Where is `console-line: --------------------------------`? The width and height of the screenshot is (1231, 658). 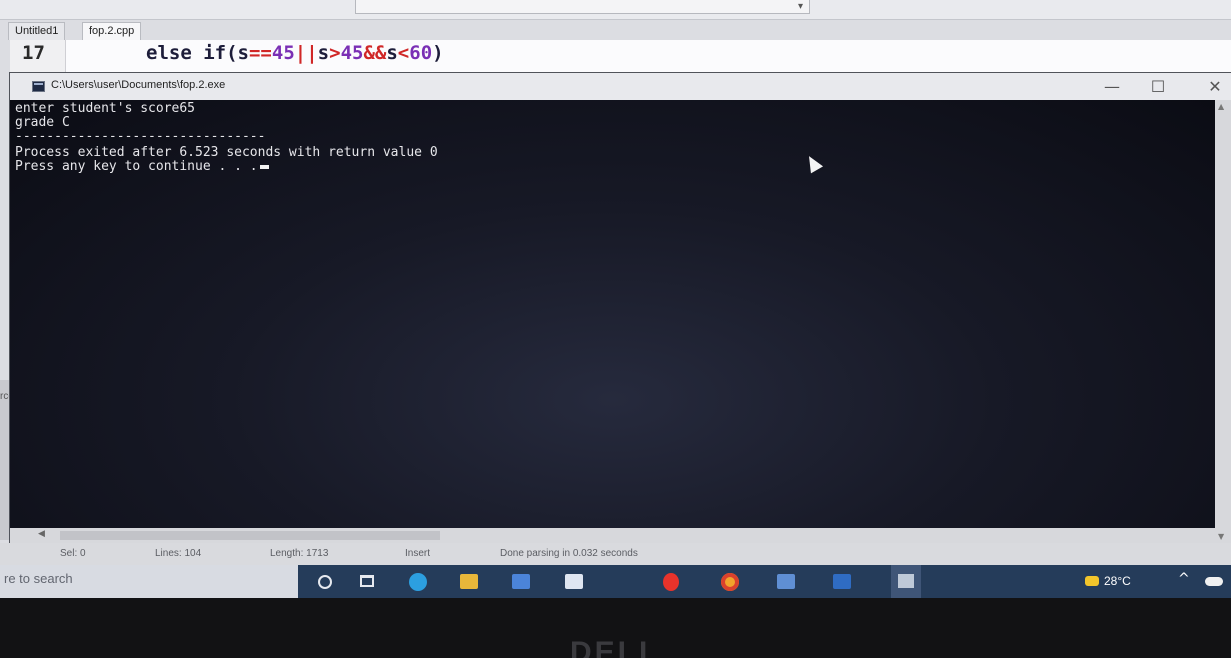 console-line: -------------------------------- is located at coordinates (140, 136).